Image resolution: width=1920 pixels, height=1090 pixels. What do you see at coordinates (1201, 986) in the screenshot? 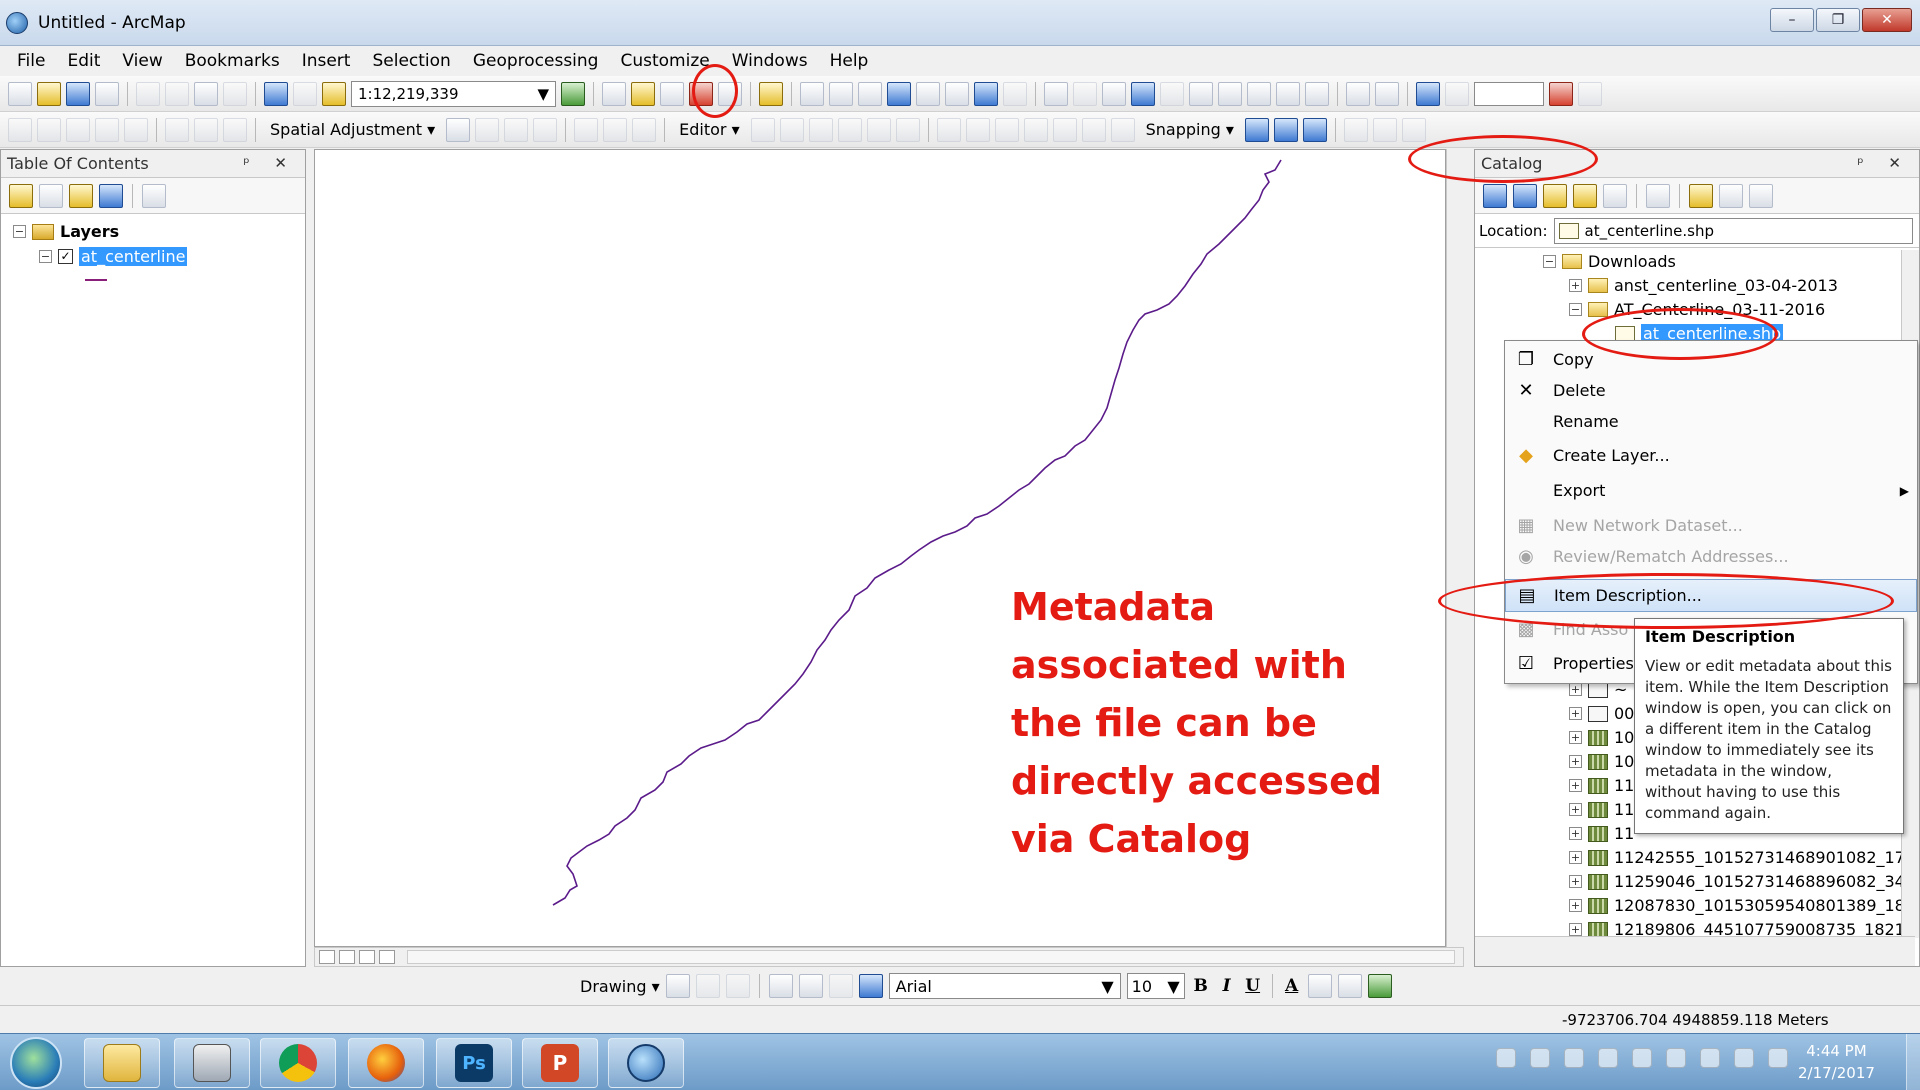
I see `bold-button: B` at bounding box center [1201, 986].